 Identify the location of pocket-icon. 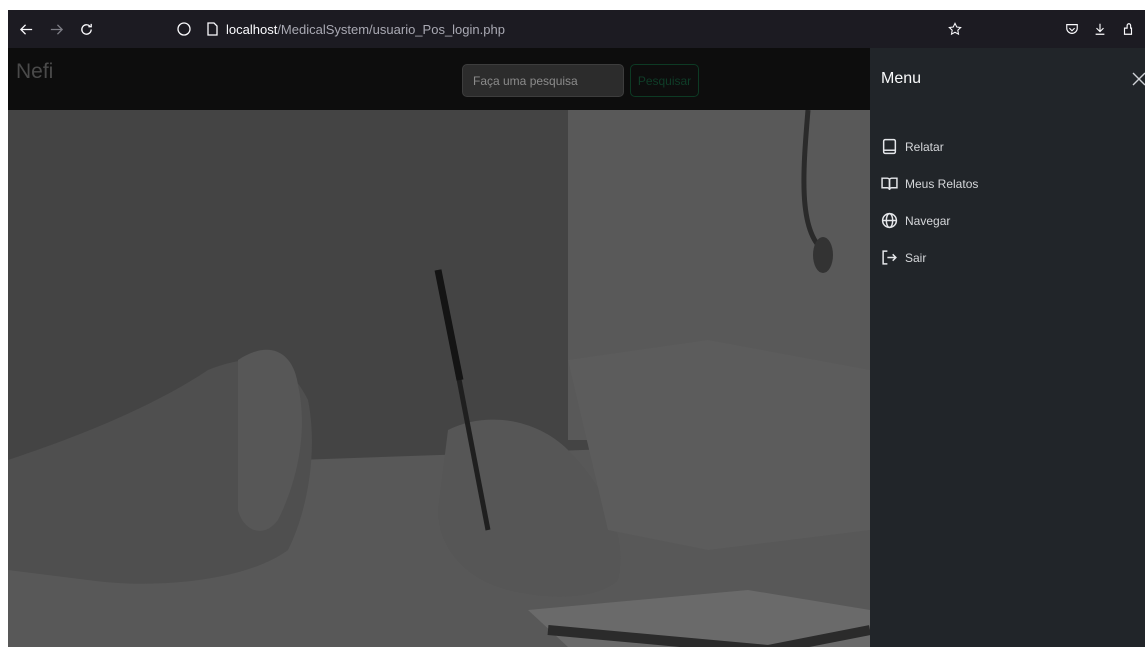
(1072, 29).